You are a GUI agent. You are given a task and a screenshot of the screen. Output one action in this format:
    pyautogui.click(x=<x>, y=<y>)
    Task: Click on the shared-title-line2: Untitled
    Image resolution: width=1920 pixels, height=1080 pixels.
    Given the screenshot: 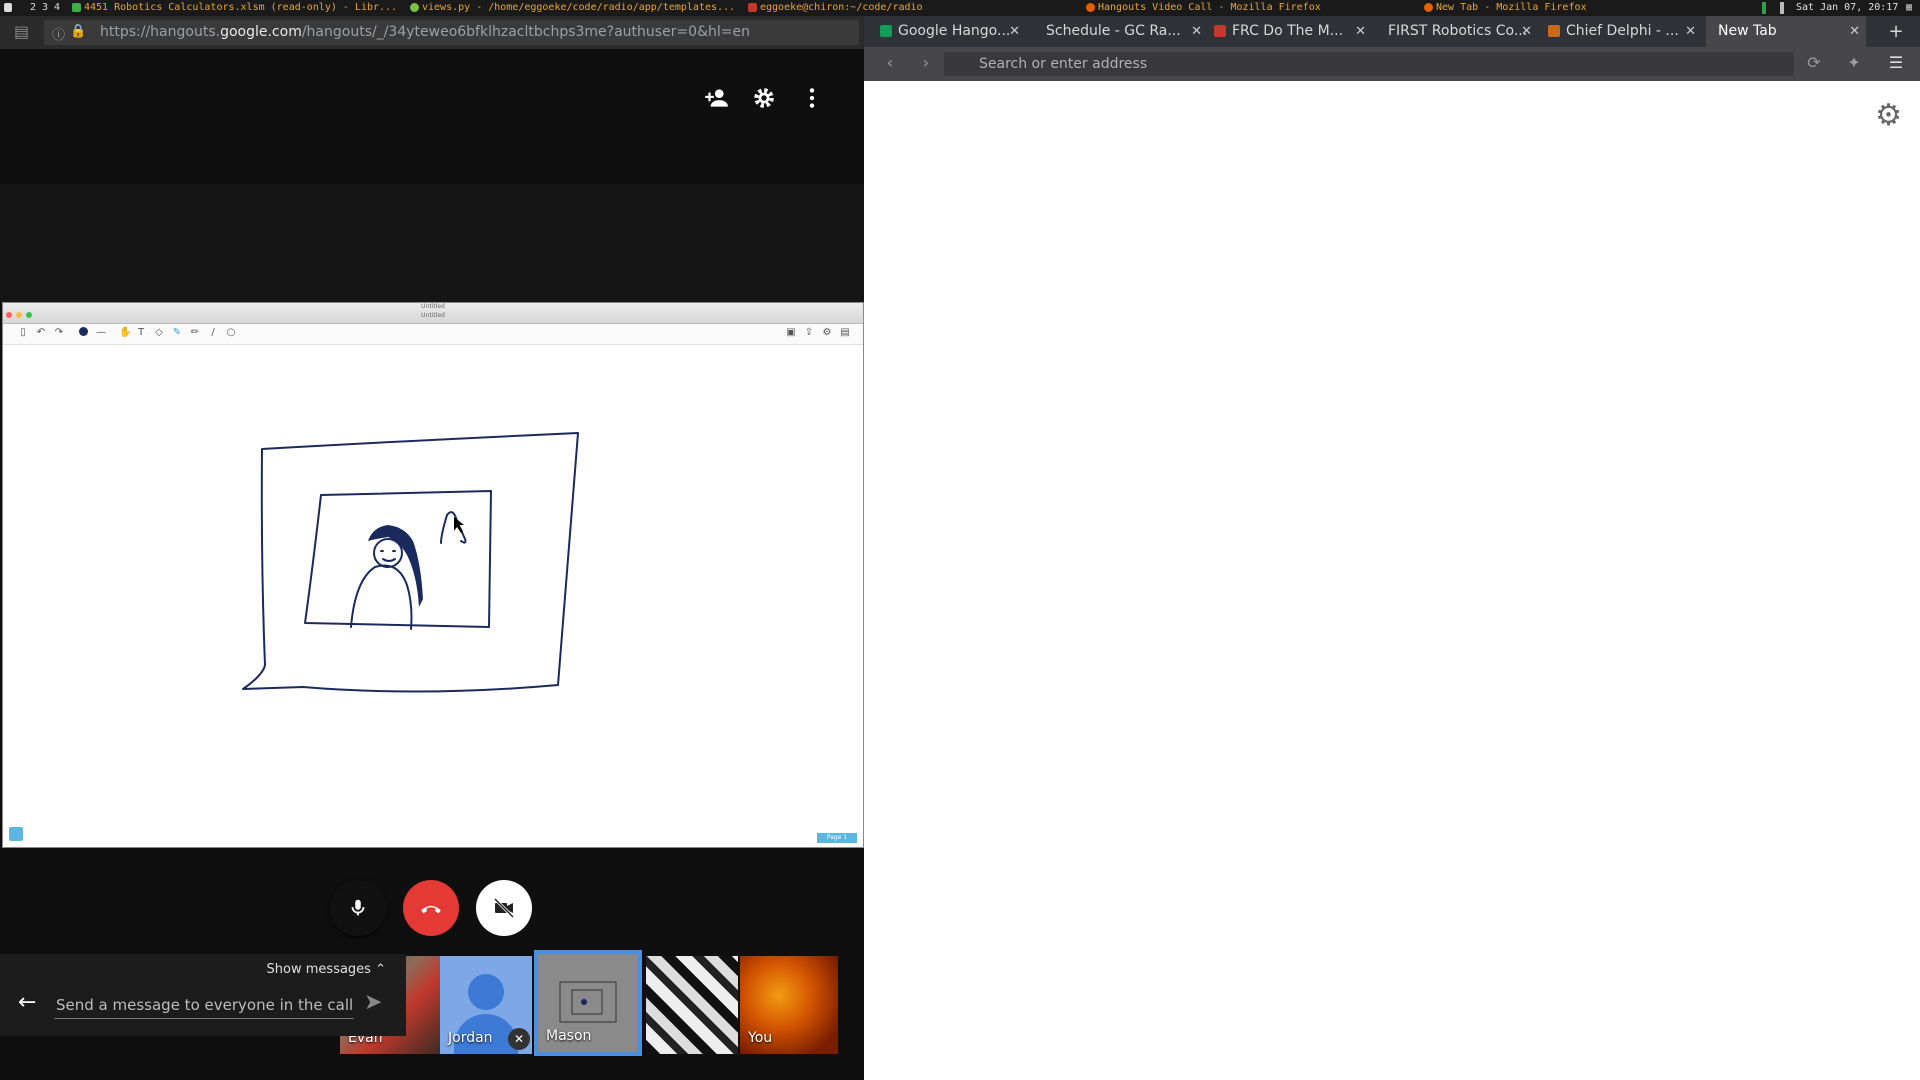 What is the action you would take?
    pyautogui.click(x=433, y=315)
    